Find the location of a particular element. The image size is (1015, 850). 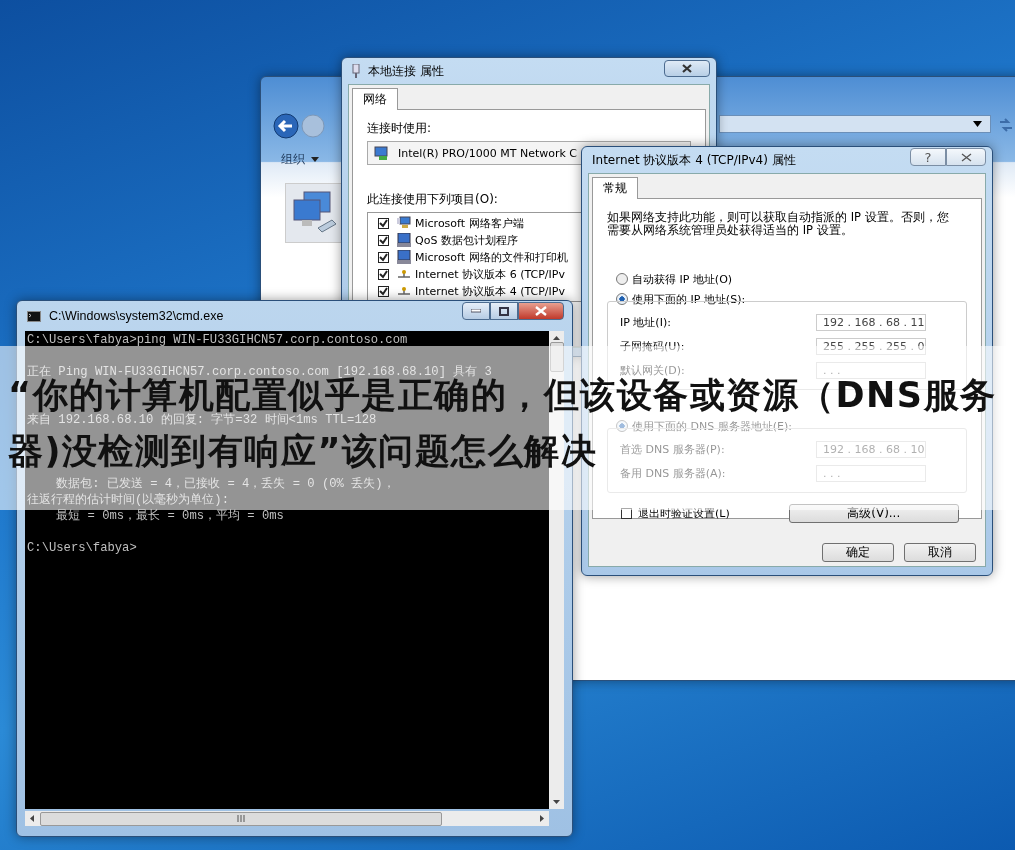

scroll-down-arrow-icon is located at coordinates (556, 802).